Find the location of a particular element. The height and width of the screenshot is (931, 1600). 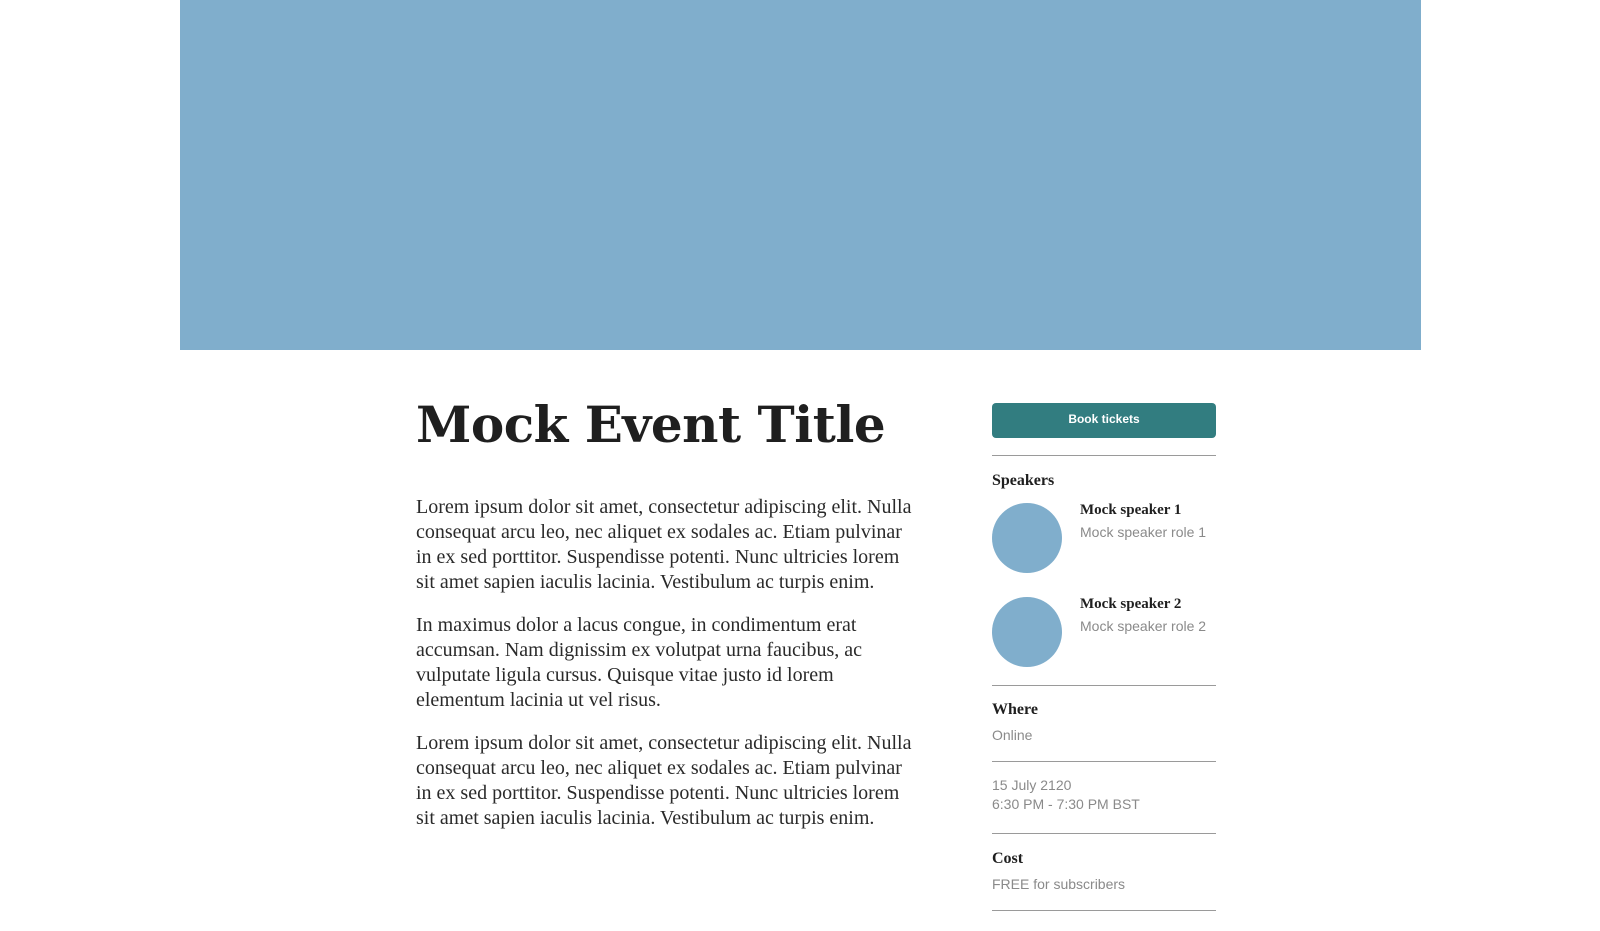

event-time: 6:30 PM - 7:30 PM BST is located at coordinates (1066, 804).